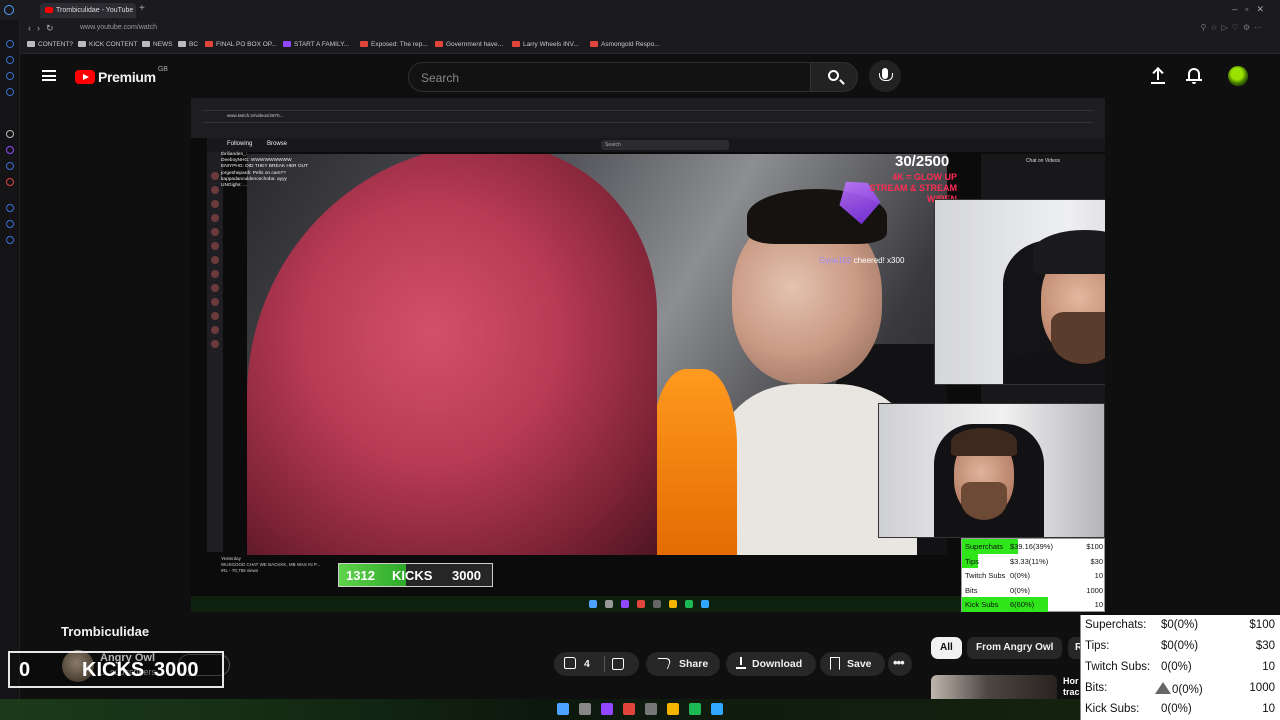 The image size is (1280, 720). I want to click on video-twitch-sidebar, so click(215, 352).